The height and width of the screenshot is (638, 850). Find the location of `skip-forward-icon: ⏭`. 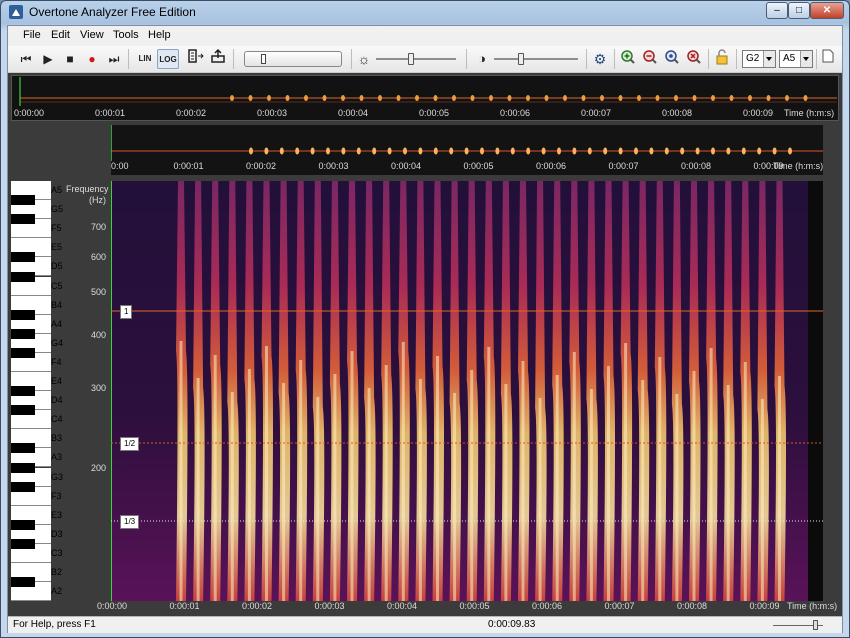

skip-forward-icon: ⏭ is located at coordinates (114, 59).